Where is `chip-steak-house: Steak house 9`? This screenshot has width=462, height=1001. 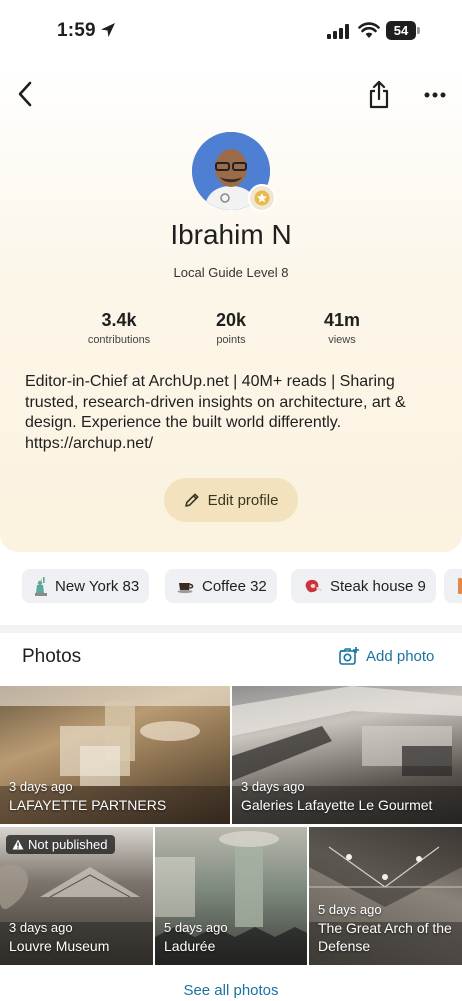 chip-steak-house: Steak house 9 is located at coordinates (363, 586).